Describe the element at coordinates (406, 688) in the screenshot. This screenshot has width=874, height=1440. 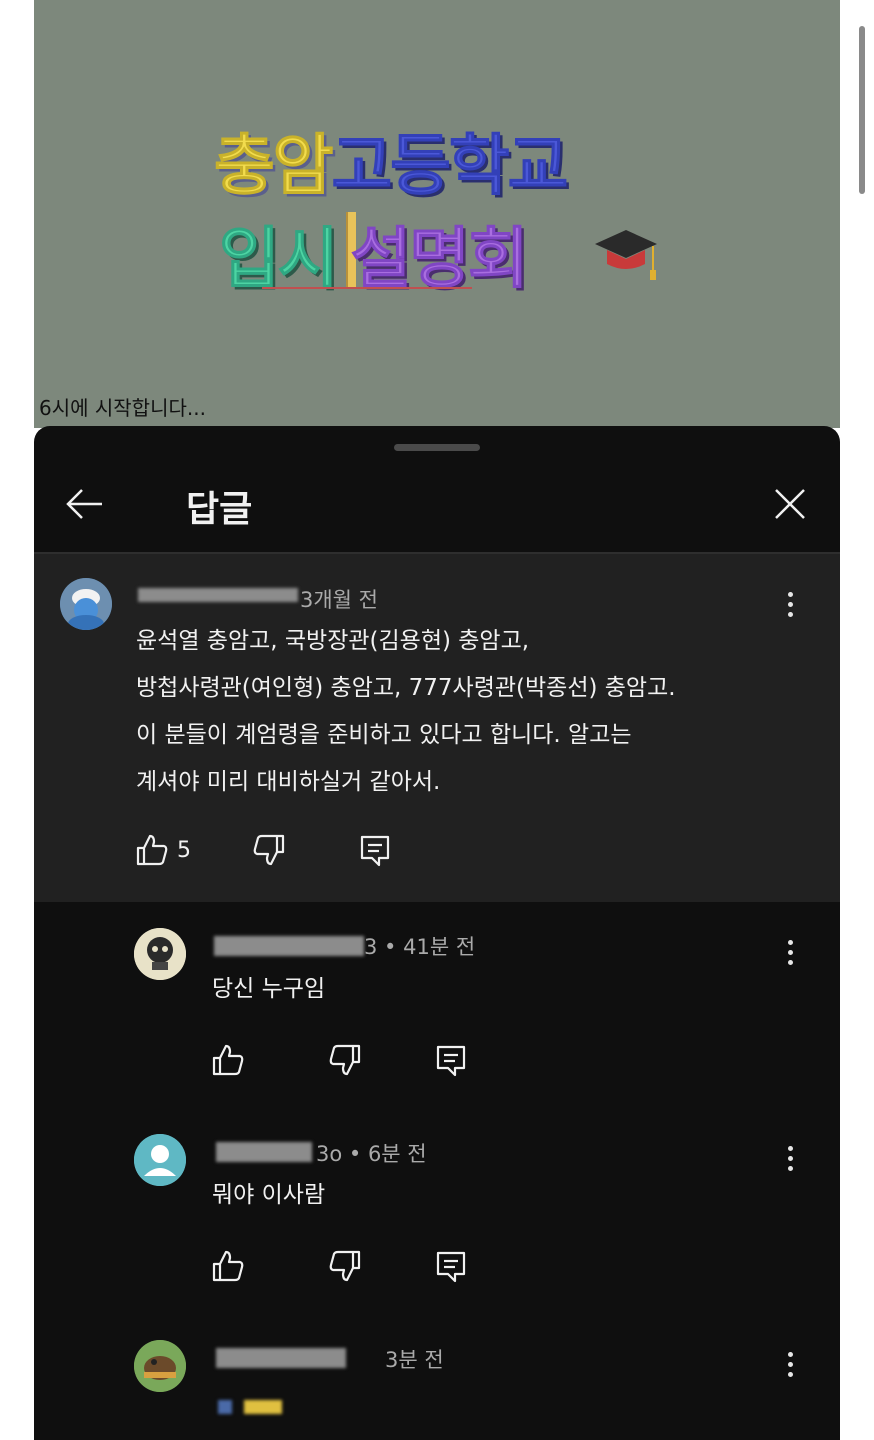
I see `comment-line-2: 방첩사령관(여인형) 충암고, 777사령관(박종선) 충암고.` at that location.